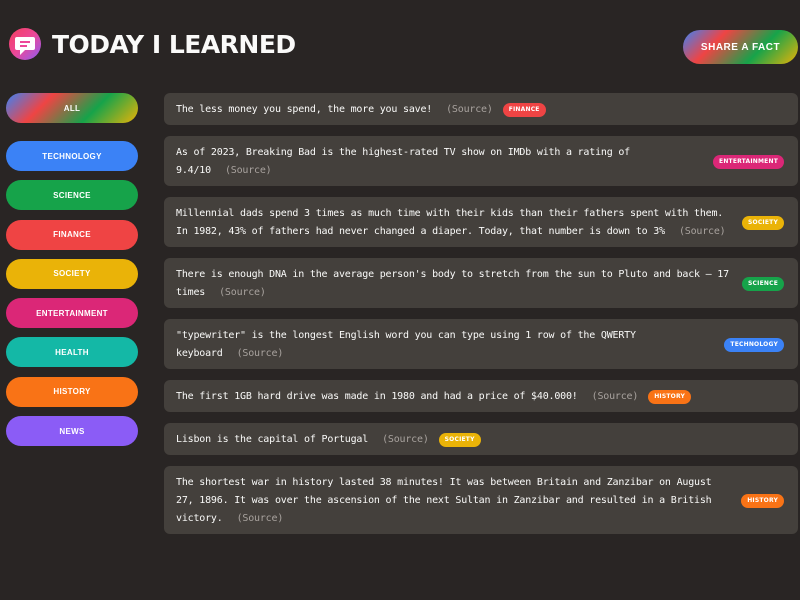  I want to click on category-item: FINANCE, so click(72, 234).